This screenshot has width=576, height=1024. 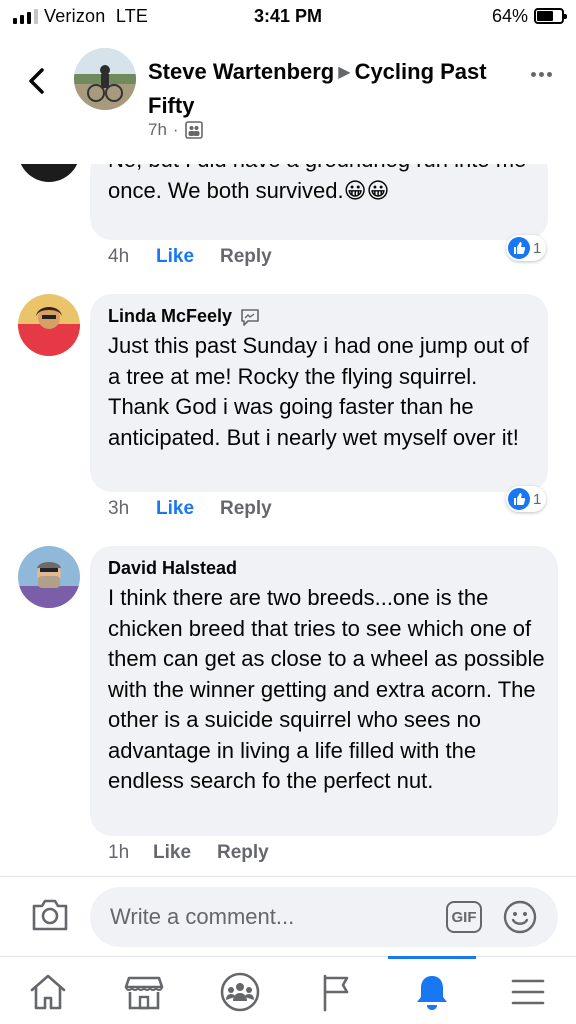 I want to click on pages-flag-icon, so click(x=336, y=993).